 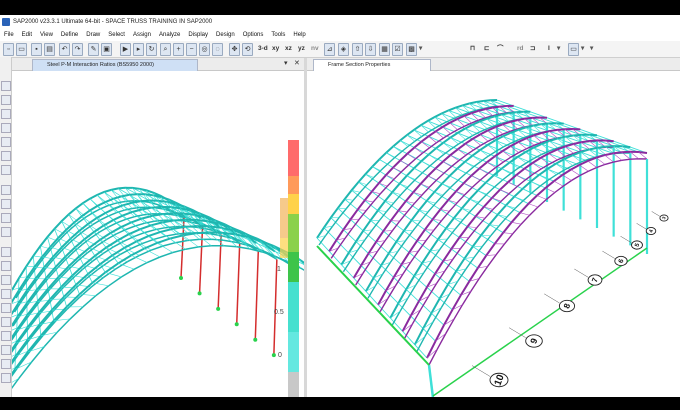 What do you see at coordinates (125, 49) in the screenshot?
I see `run-icon: ▶` at bounding box center [125, 49].